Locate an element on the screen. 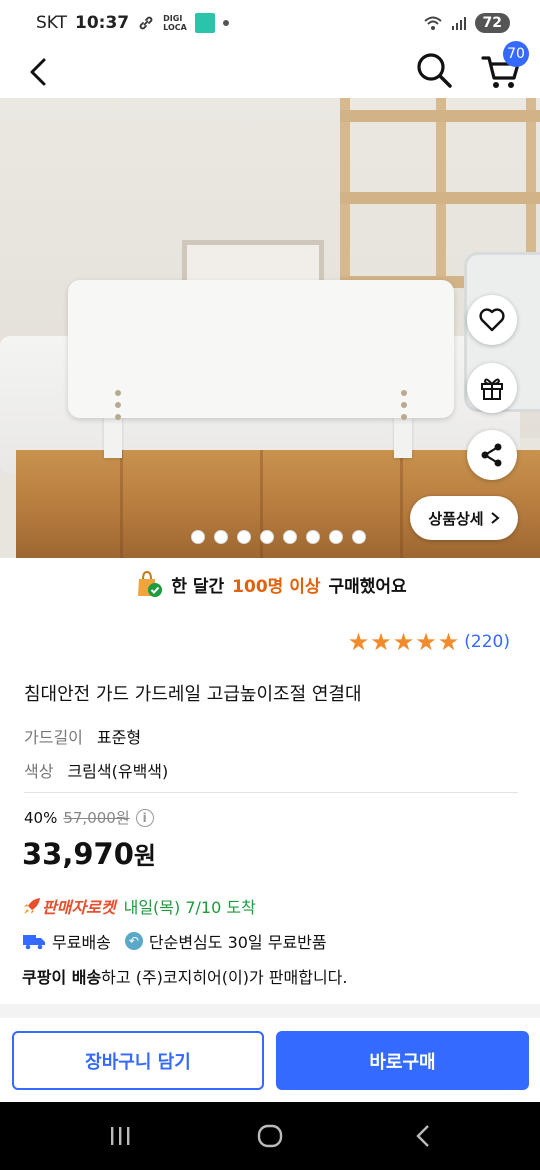 The width and height of the screenshot is (540, 1170). battery-indicator: 72 is located at coordinates (492, 23).